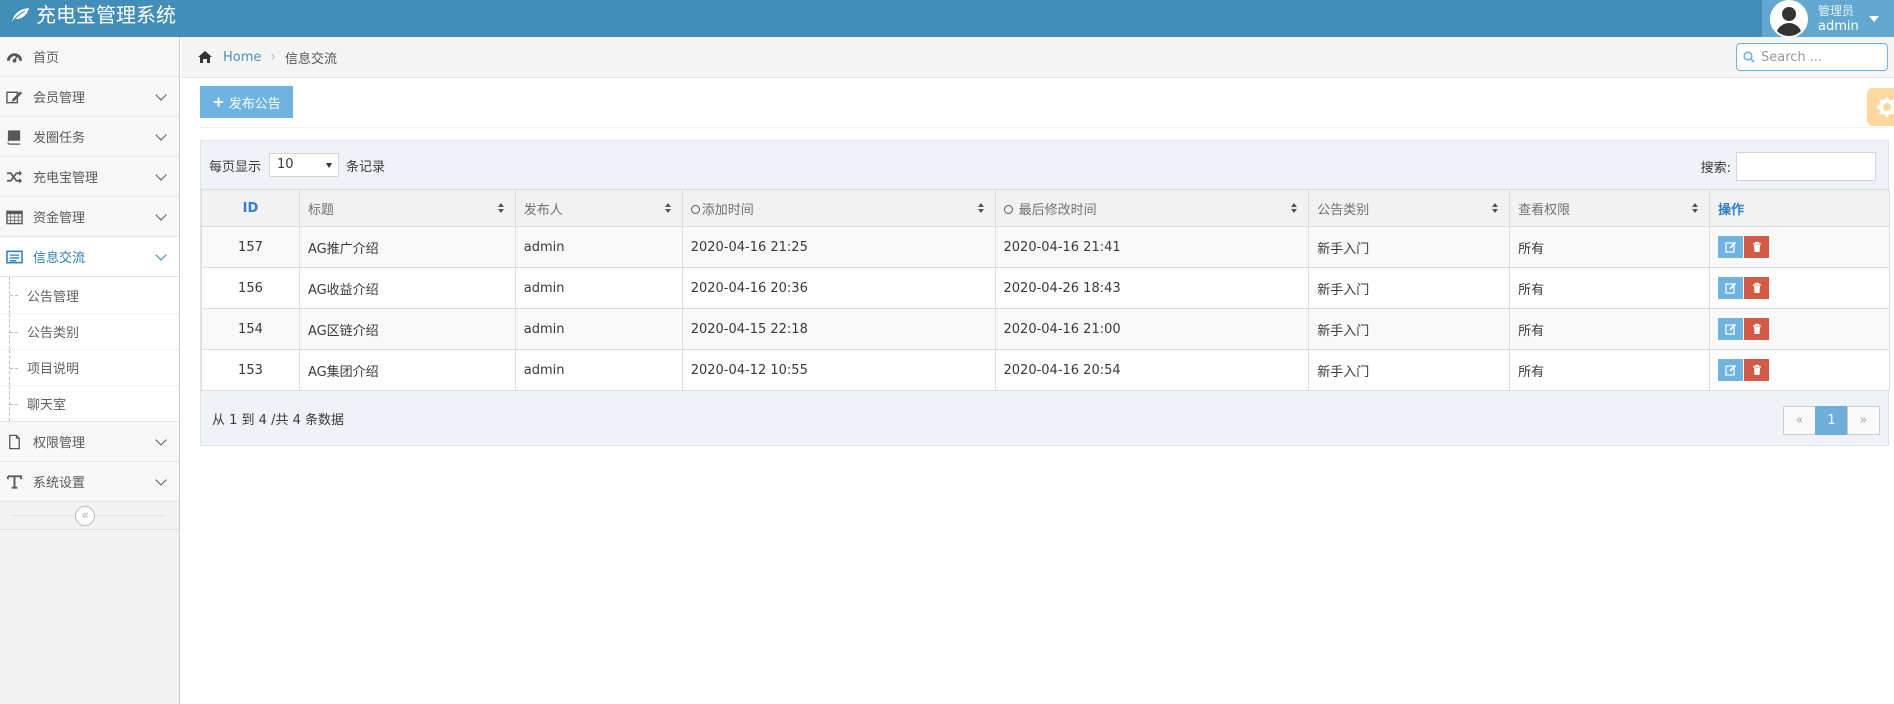  What do you see at coordinates (89, 217) in the screenshot?
I see `sidebar-item-finance: 资金管理` at bounding box center [89, 217].